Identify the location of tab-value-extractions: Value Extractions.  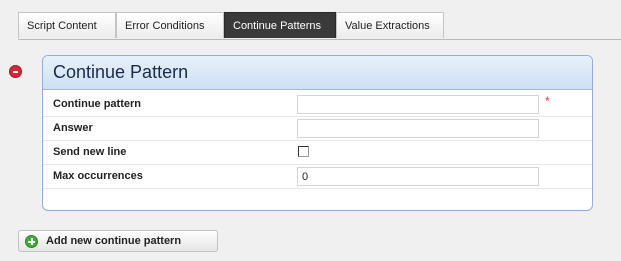
(390, 25).